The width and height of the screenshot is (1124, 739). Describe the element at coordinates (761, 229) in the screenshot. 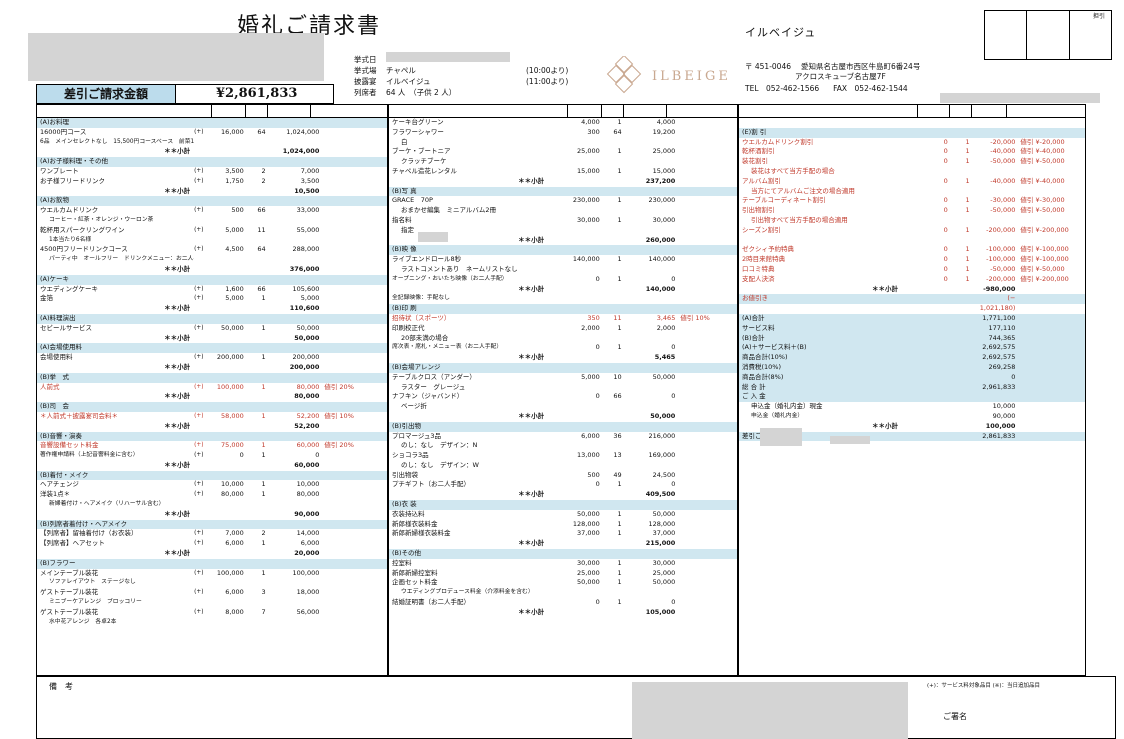

I see `item-name: シーズン割引` at that location.